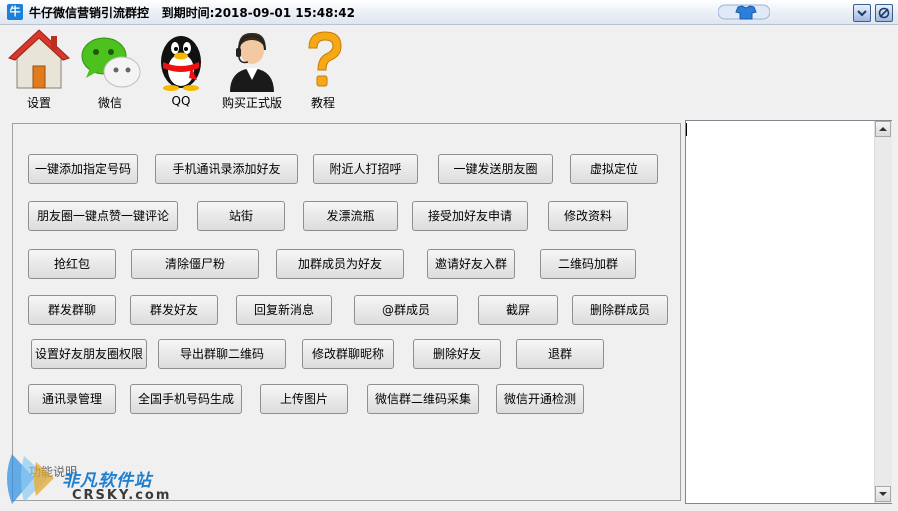  Describe the element at coordinates (744, 12) in the screenshot. I see `skin-tshirt-icon` at that location.